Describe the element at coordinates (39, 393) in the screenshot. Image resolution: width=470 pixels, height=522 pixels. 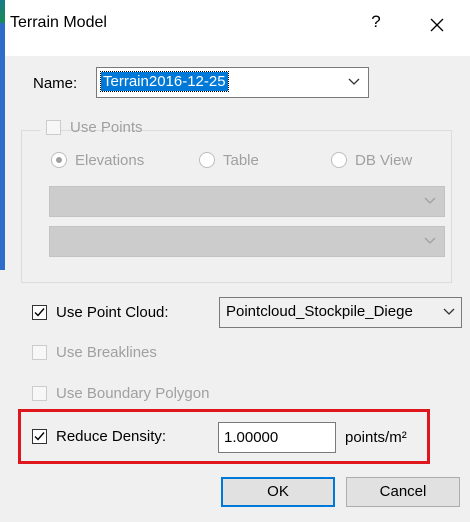
I see `use-boundary-polygon-checkbox` at that location.